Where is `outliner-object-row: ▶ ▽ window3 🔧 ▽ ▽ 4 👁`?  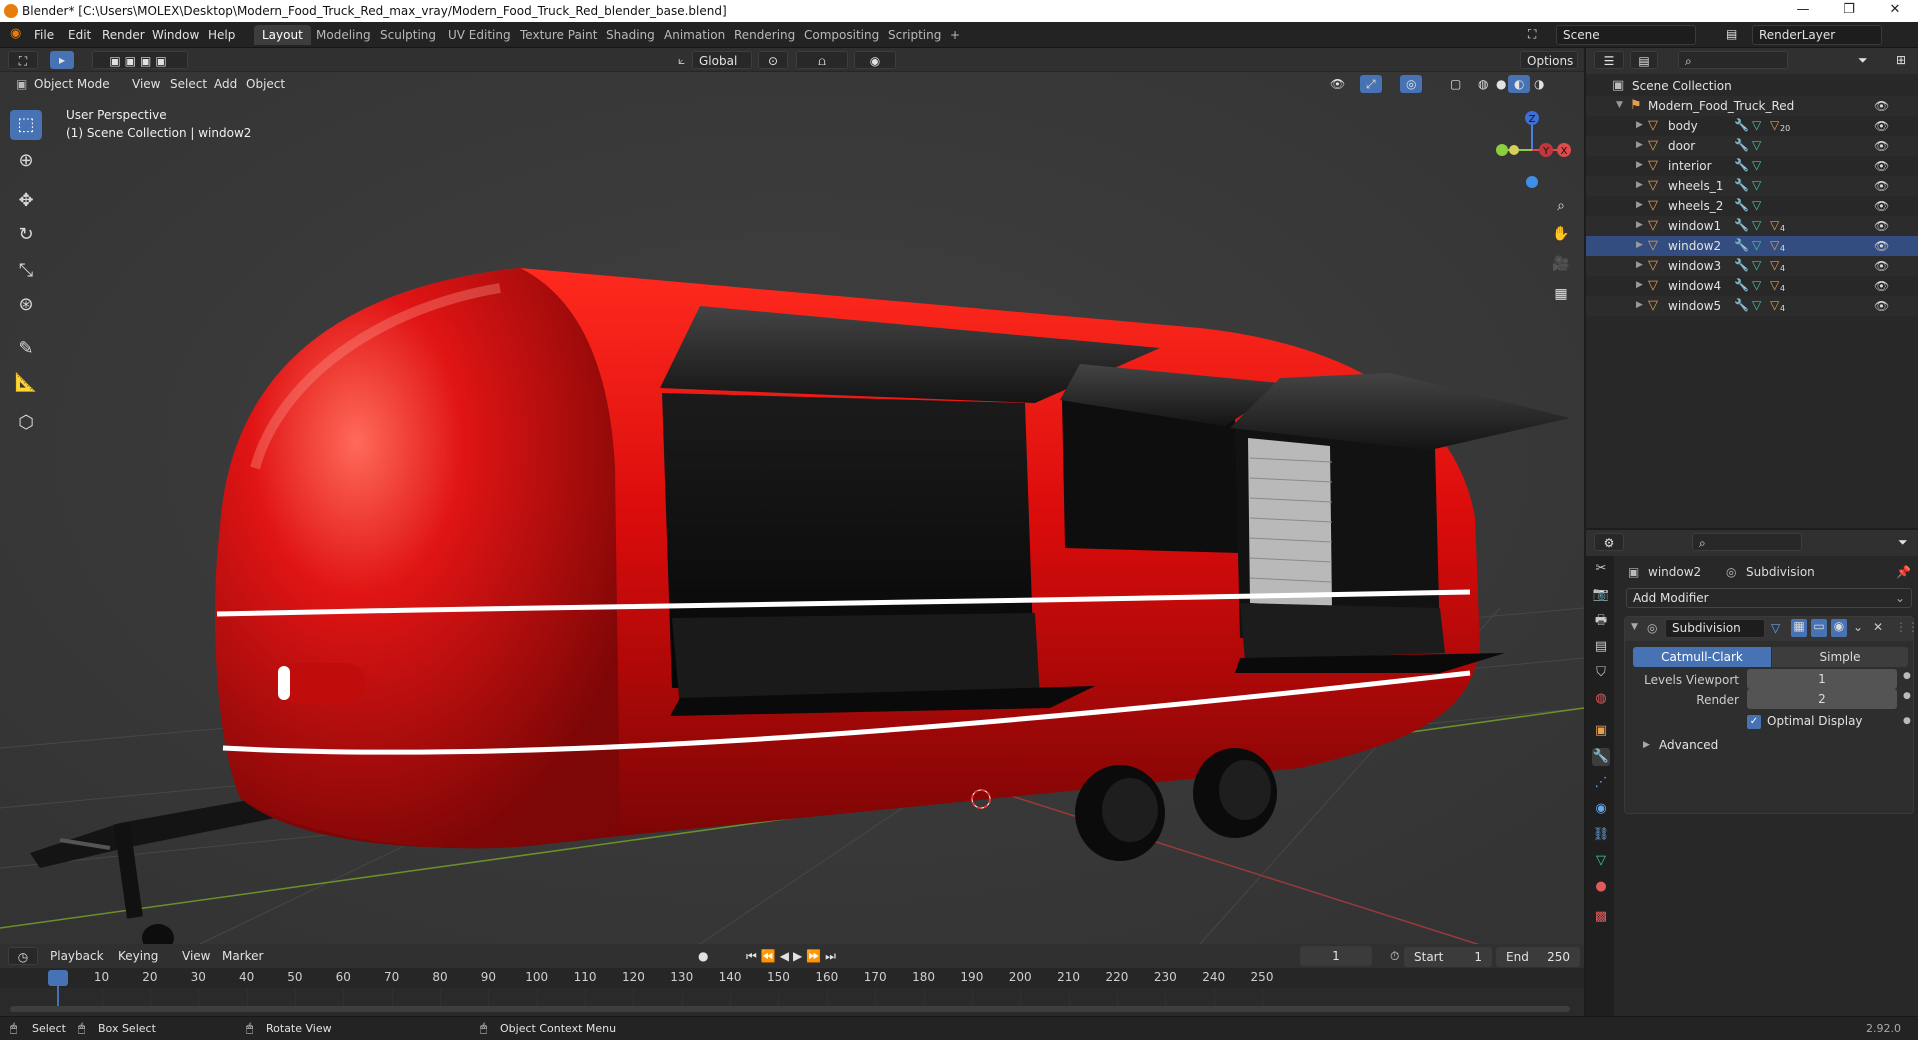 outliner-object-row: ▶ ▽ window3 🔧 ▽ ▽ 4 👁 is located at coordinates (1752, 266).